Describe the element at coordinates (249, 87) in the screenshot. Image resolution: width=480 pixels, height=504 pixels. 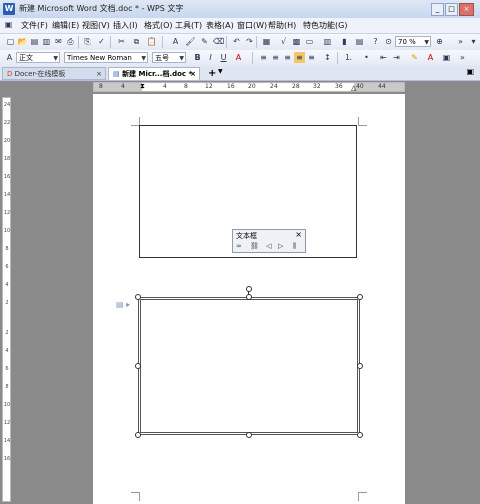
I see `horizontal-ruler: 8 4 4 8 12 16 20 24 28 32 36 40 44 ⧗ △` at that location.